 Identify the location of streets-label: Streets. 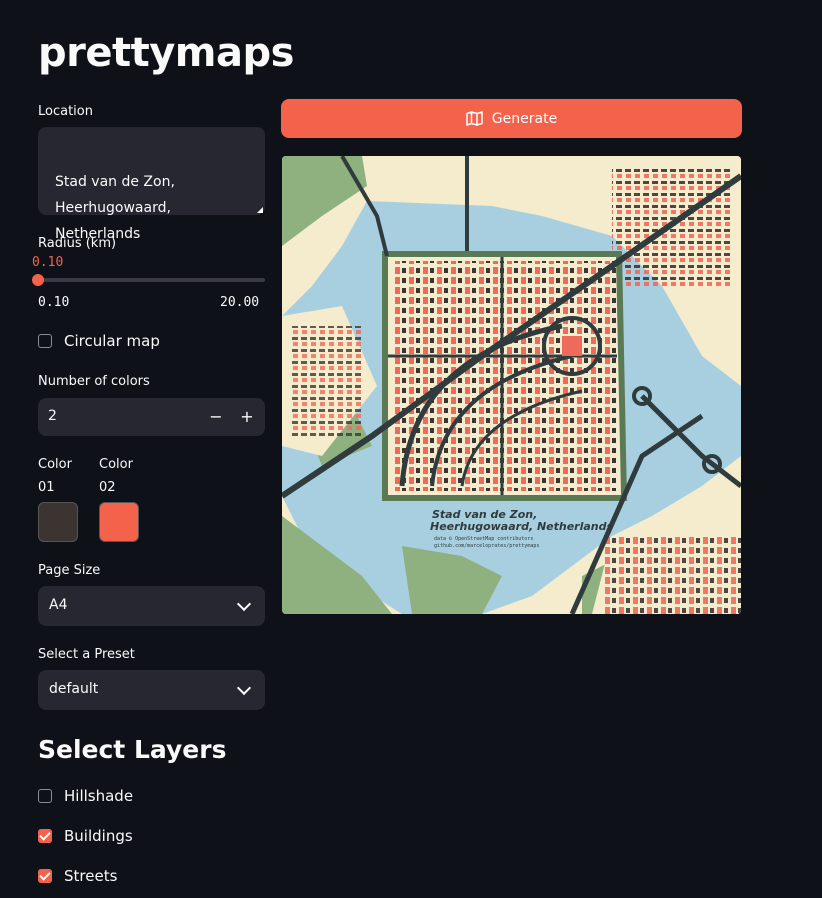
(90, 876).